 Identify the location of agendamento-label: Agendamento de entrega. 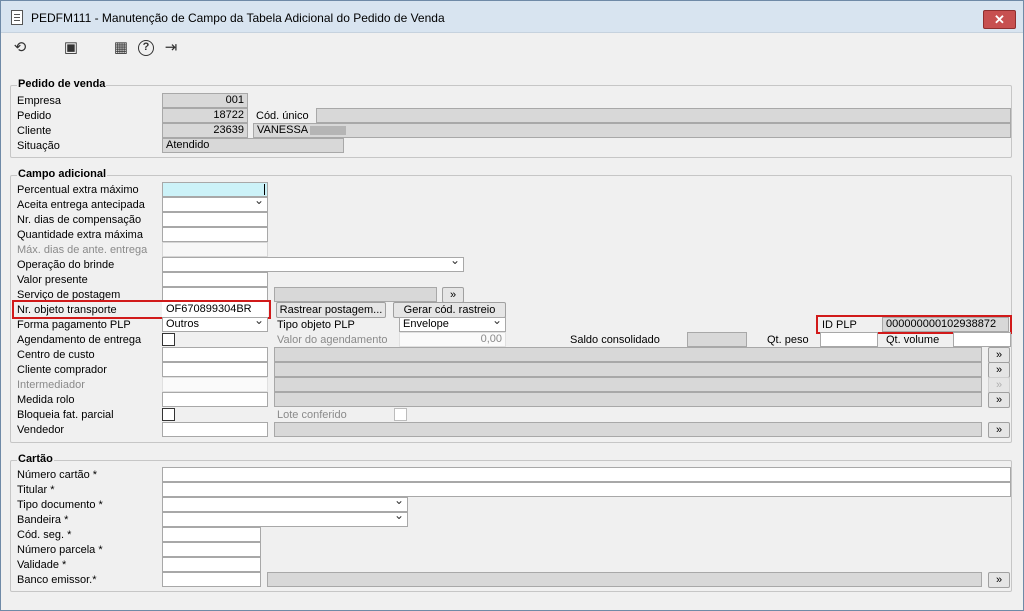
(79, 340).